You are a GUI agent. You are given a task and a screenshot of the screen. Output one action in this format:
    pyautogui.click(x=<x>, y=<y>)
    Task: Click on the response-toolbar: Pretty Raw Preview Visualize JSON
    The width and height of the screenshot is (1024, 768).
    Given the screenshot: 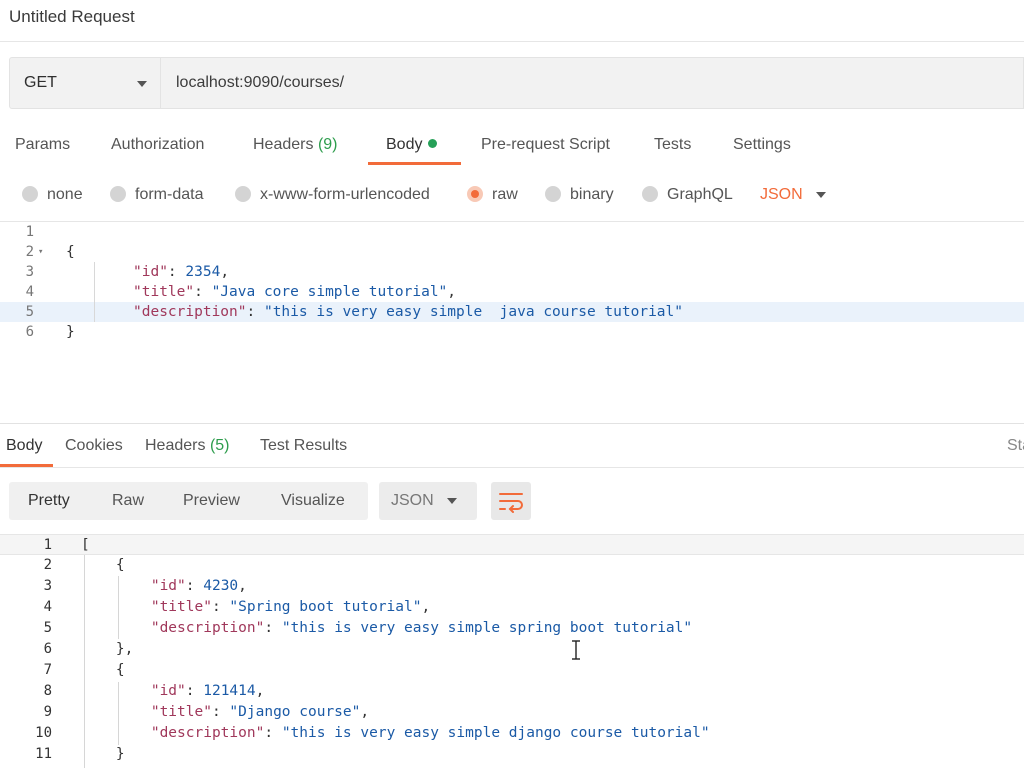 What is the action you would take?
    pyautogui.click(x=516, y=501)
    